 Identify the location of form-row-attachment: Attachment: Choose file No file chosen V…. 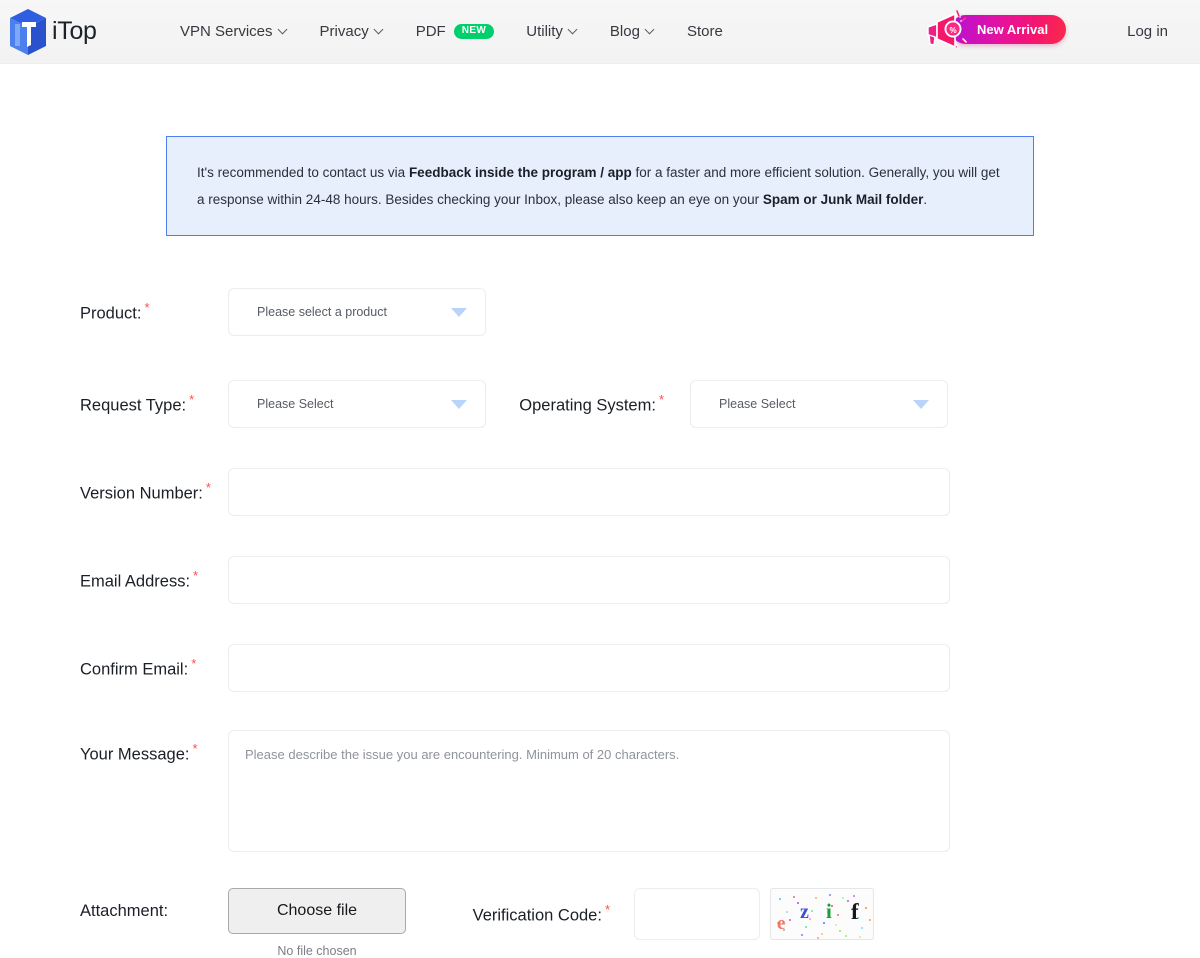
(600, 923).